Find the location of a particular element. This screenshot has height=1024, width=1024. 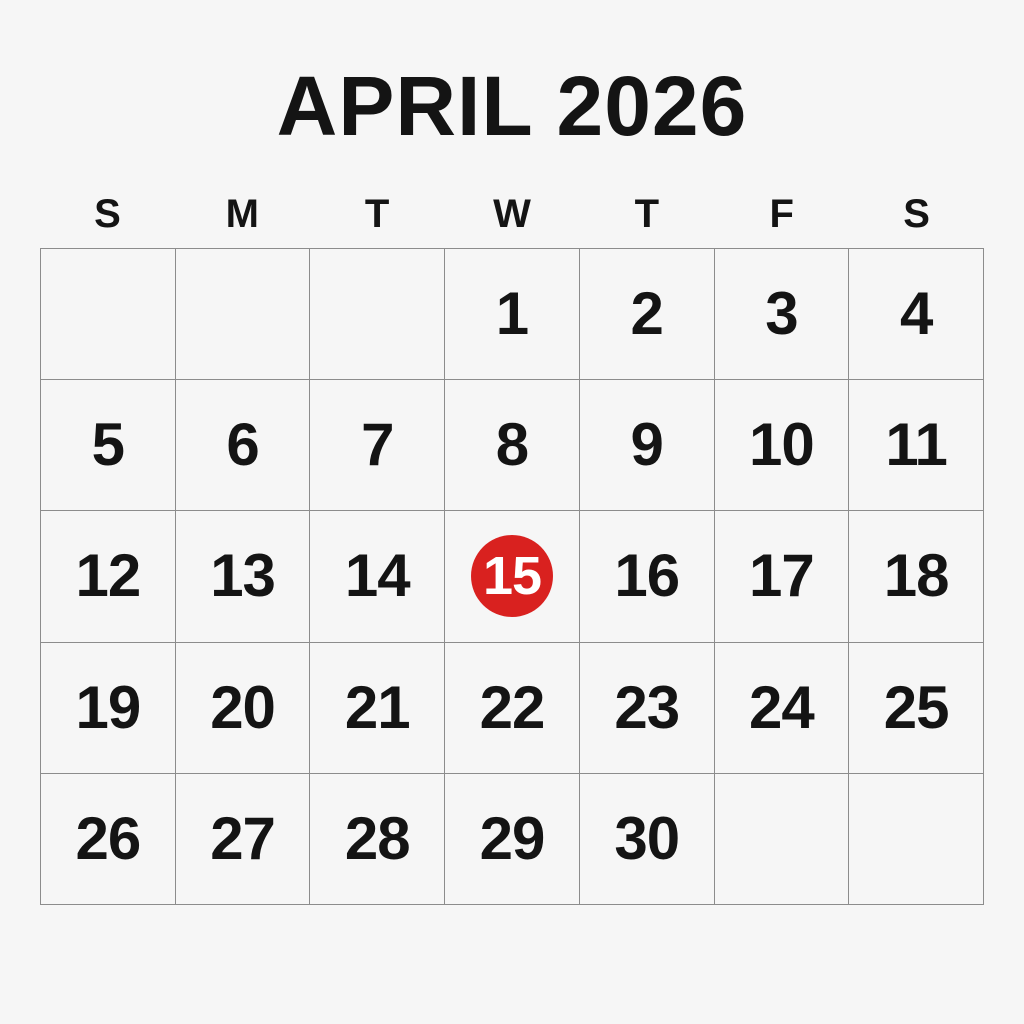

day-cell: 30 is located at coordinates (647, 839).